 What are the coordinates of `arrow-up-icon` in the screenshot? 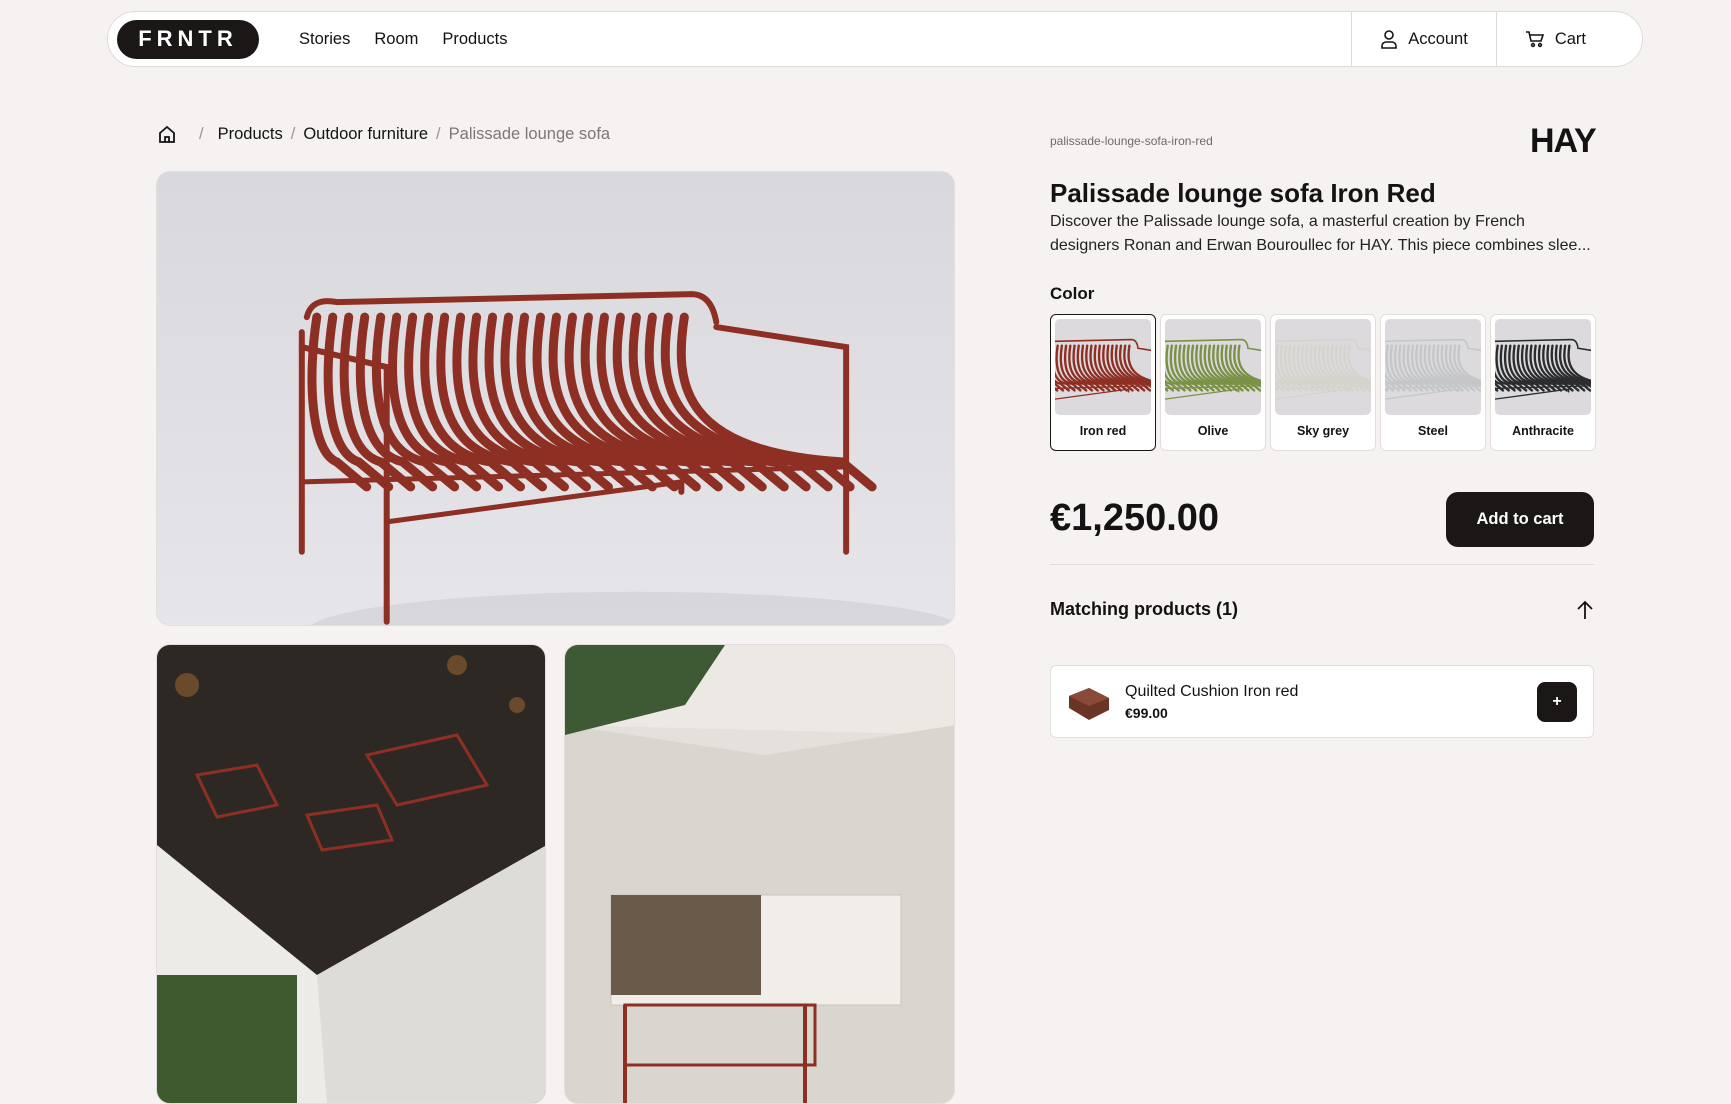 It's located at (1585, 610).